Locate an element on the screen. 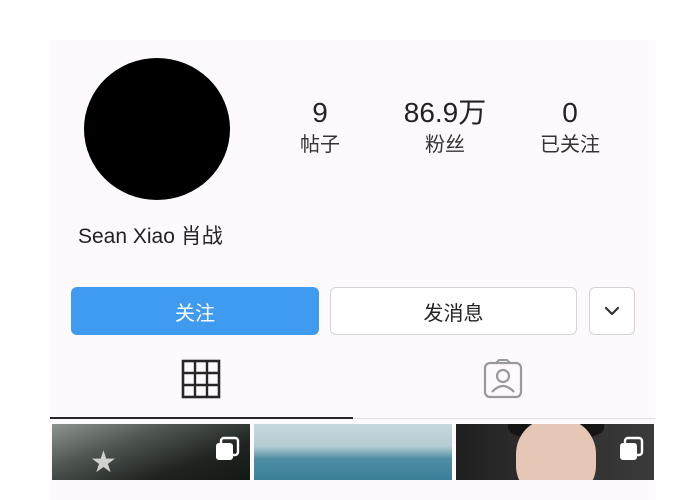 The height and width of the screenshot is (500, 690). stat-posts: 9 帖子 is located at coordinates (320, 127).